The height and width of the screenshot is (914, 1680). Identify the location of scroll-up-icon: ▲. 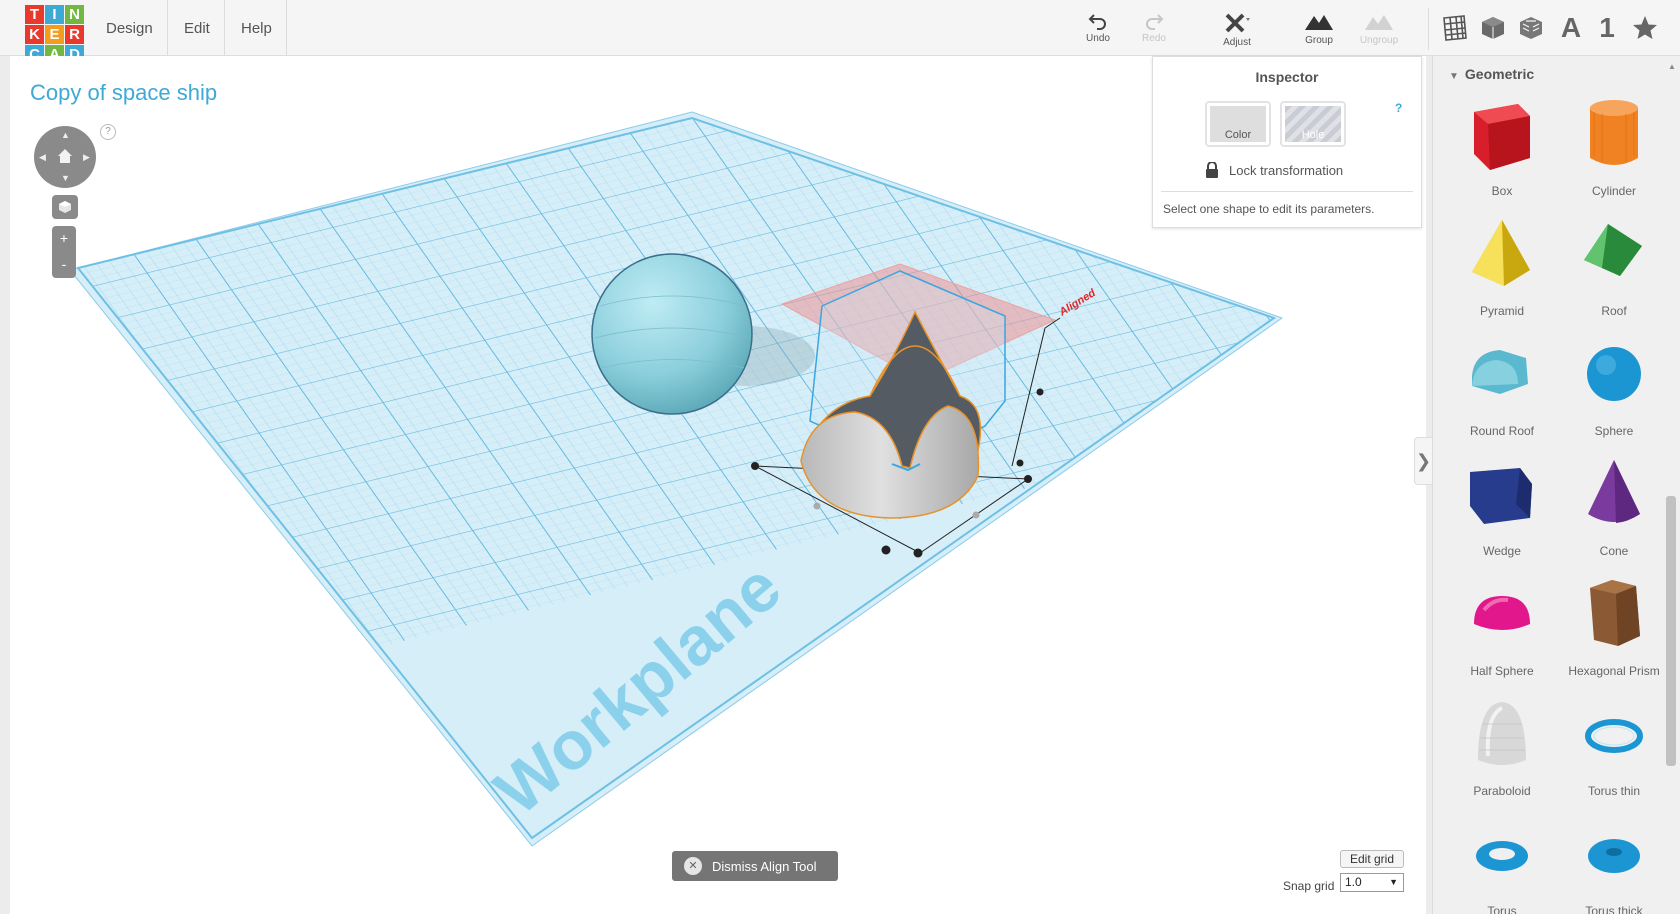
(1672, 66).